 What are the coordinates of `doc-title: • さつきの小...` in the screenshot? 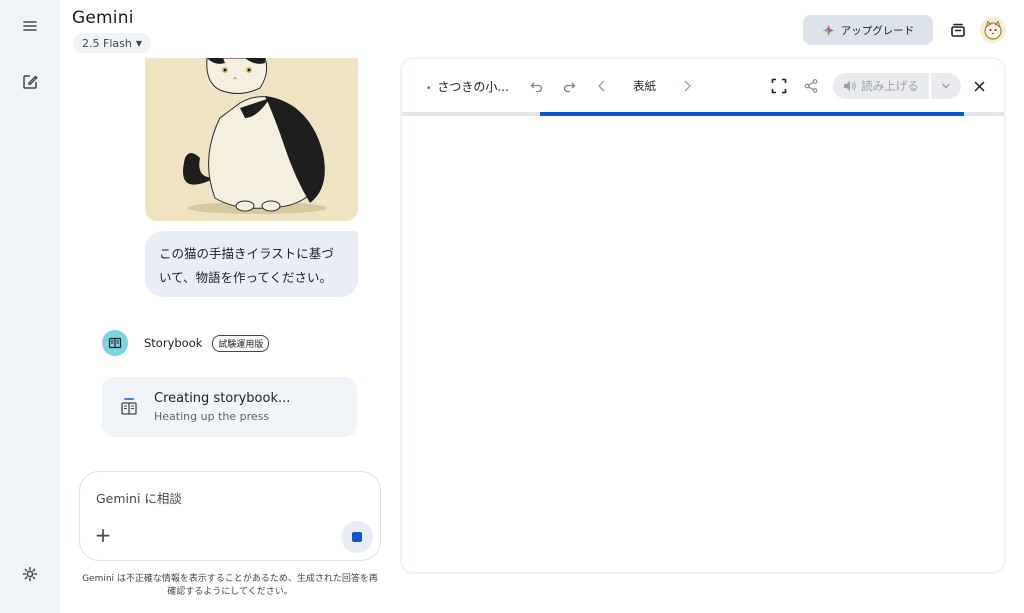 It's located at (467, 86).